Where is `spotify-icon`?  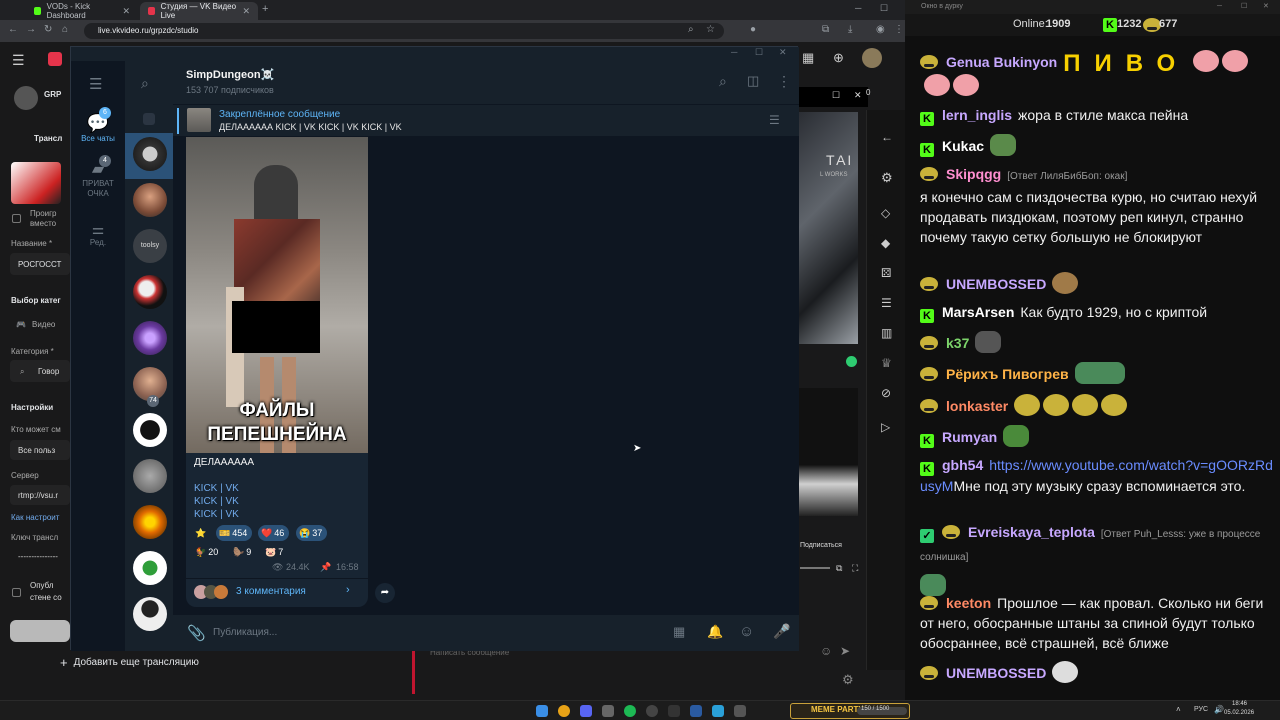 spotify-icon is located at coordinates (630, 711).